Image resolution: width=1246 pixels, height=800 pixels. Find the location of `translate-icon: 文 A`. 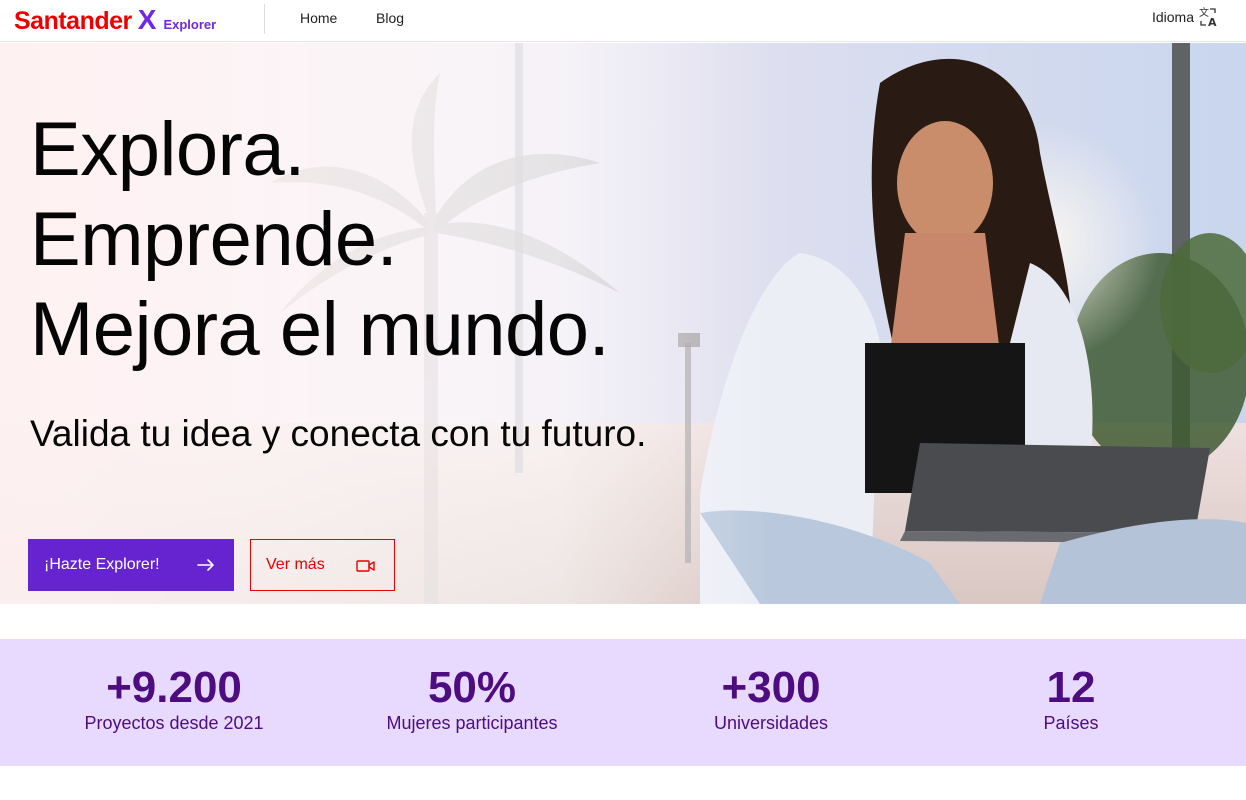

translate-icon: 文 A is located at coordinates (1208, 17).